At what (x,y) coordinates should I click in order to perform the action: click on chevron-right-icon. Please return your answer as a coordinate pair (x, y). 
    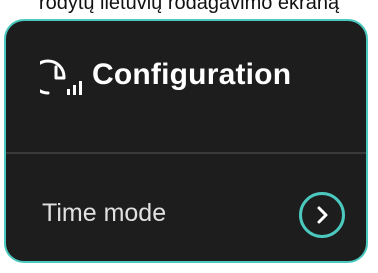
    Looking at the image, I should click on (322, 215).